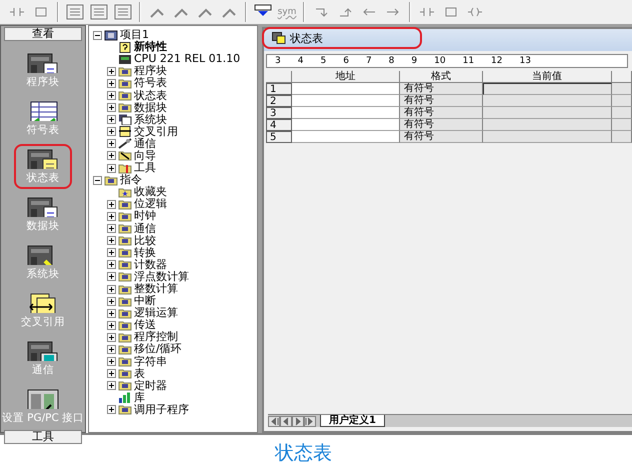 This screenshot has height=470, width=632. What do you see at coordinates (321, 12) in the screenshot?
I see `arrow-down-icon` at bounding box center [321, 12].